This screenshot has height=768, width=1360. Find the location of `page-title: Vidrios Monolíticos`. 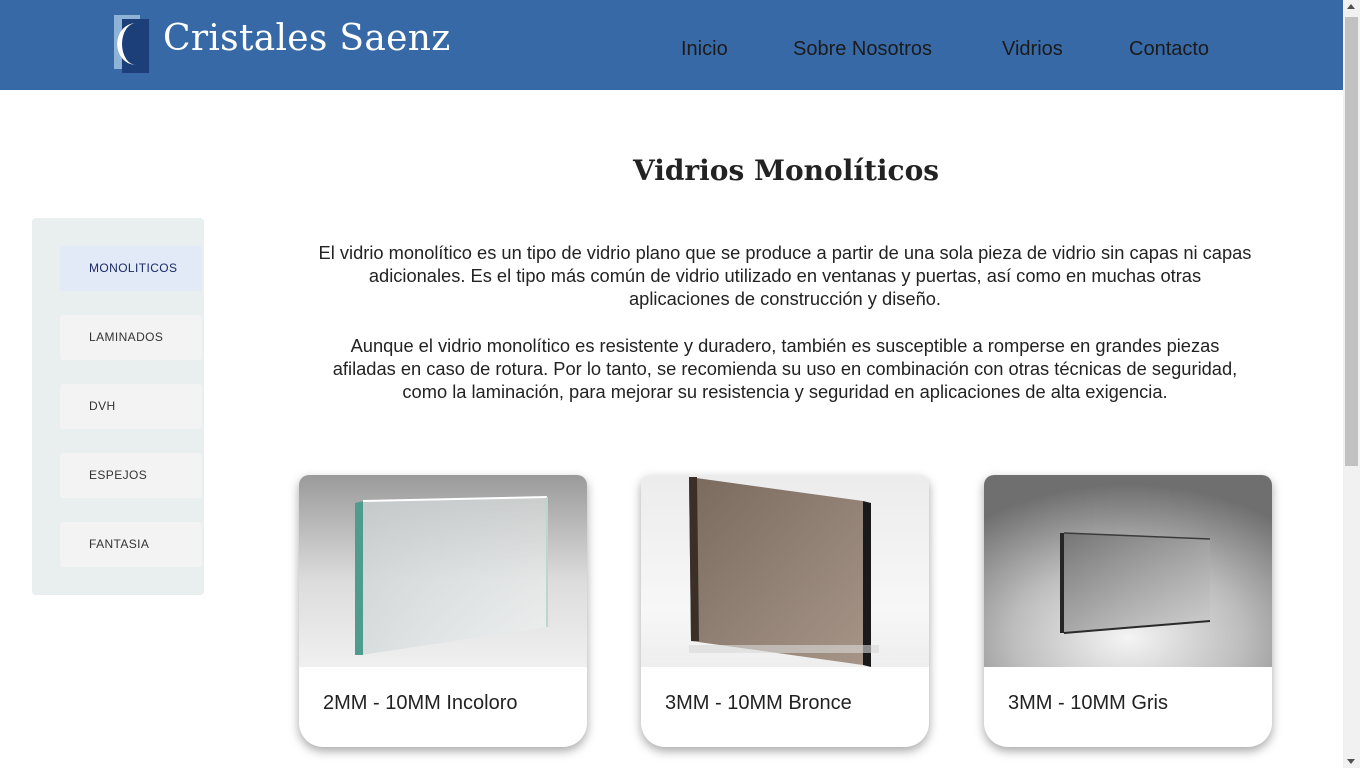

page-title: Vidrios Monolíticos is located at coordinates (786, 170).